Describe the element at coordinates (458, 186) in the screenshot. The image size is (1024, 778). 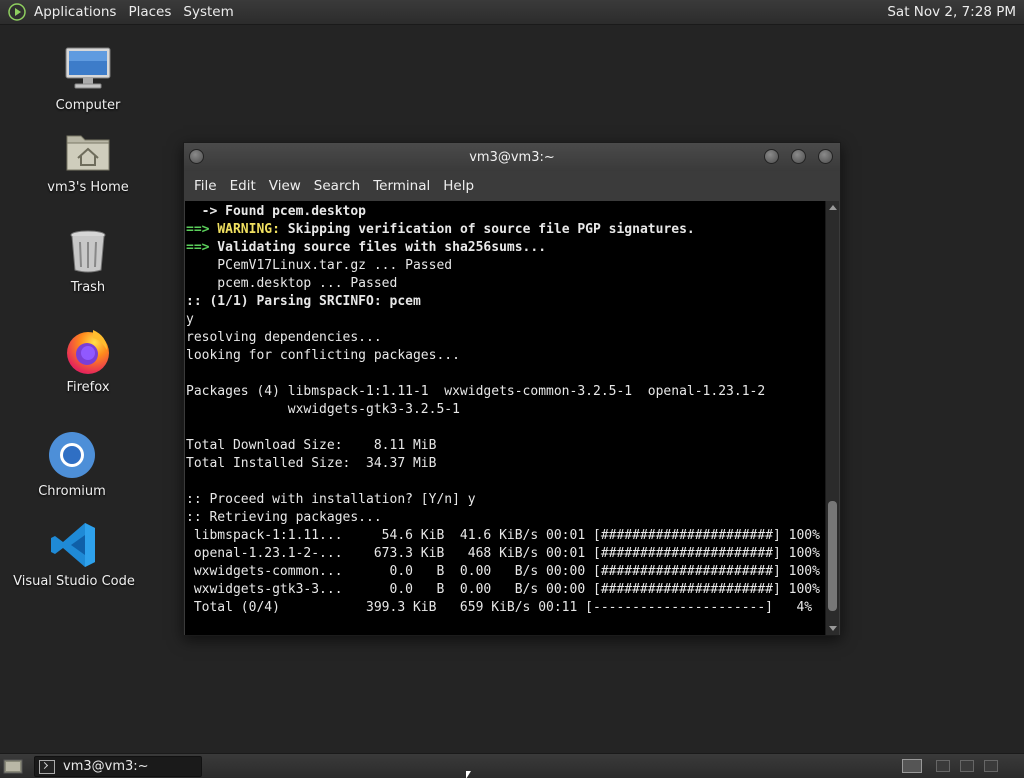
I see `menu-help: Help` at that location.